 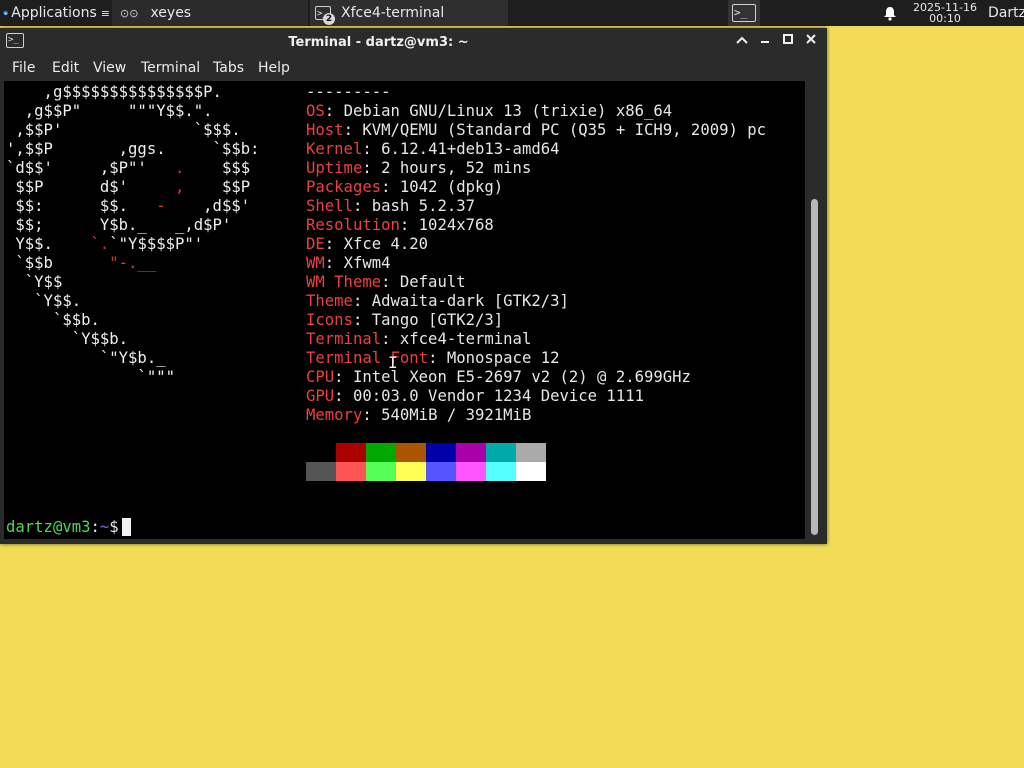 I want to click on clock: 2025-11-16 00:10, so click(x=945, y=13).